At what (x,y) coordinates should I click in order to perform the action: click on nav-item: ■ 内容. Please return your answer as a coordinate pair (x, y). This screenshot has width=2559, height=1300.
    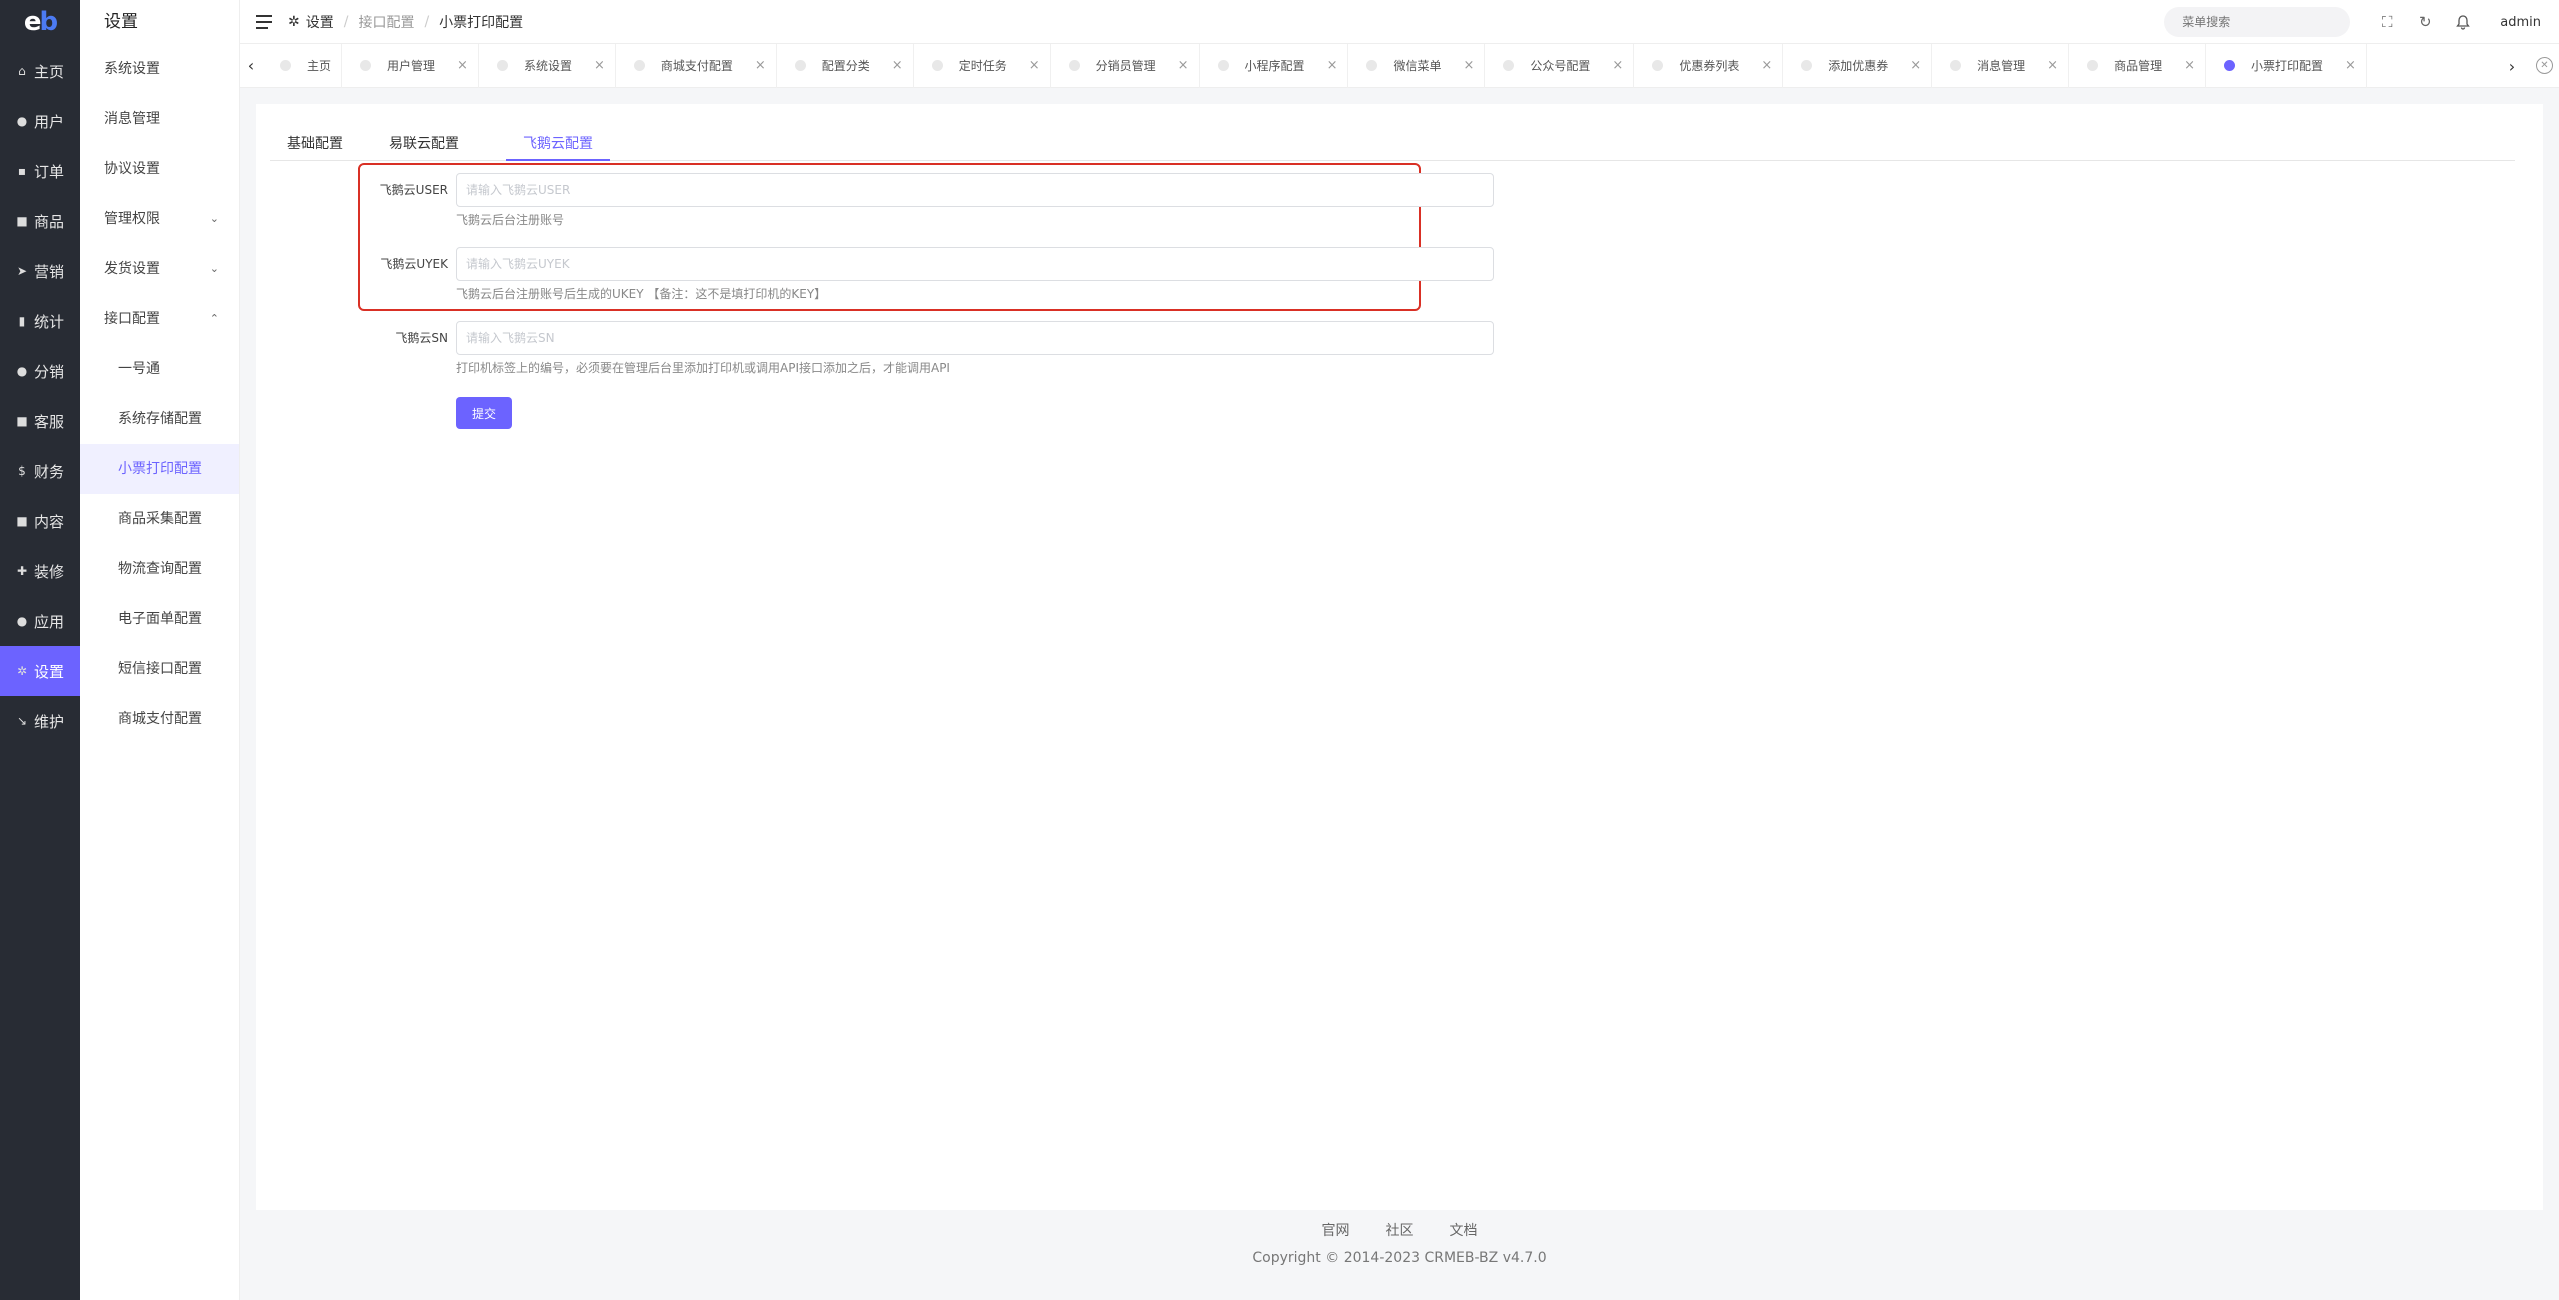
    Looking at the image, I should click on (40, 521).